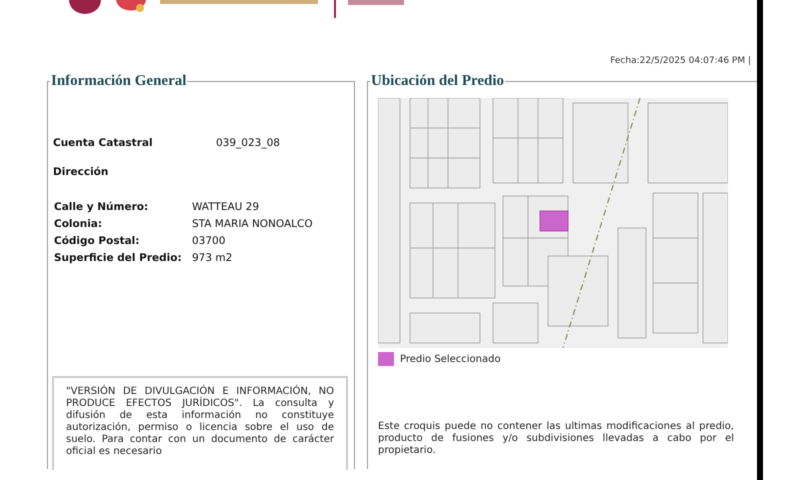 The width and height of the screenshot is (800, 480). What do you see at coordinates (680, 61) in the screenshot?
I see `date-label: Fecha:22/5/2025 04:07:46 PM |` at bounding box center [680, 61].